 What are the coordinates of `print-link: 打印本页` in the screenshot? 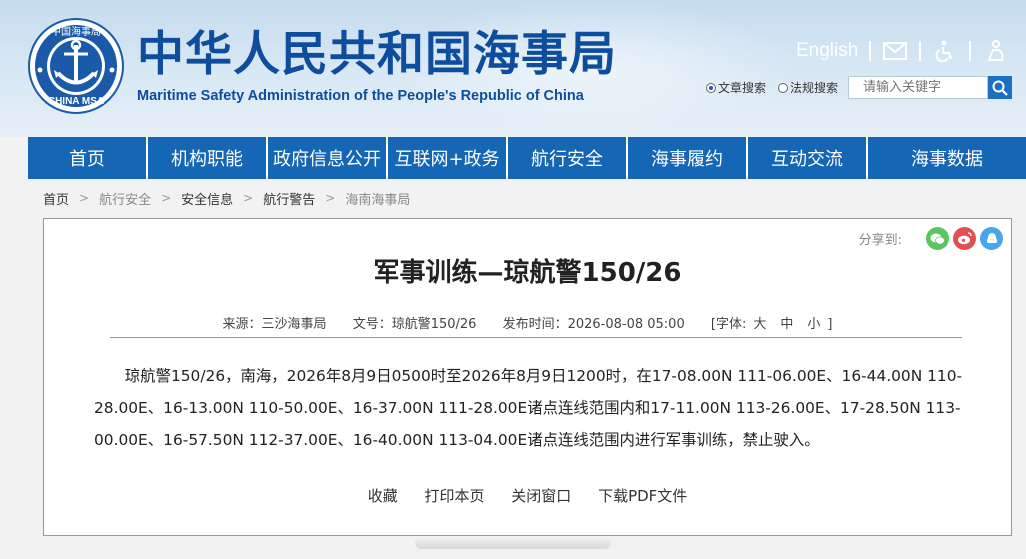 It's located at (454, 496).